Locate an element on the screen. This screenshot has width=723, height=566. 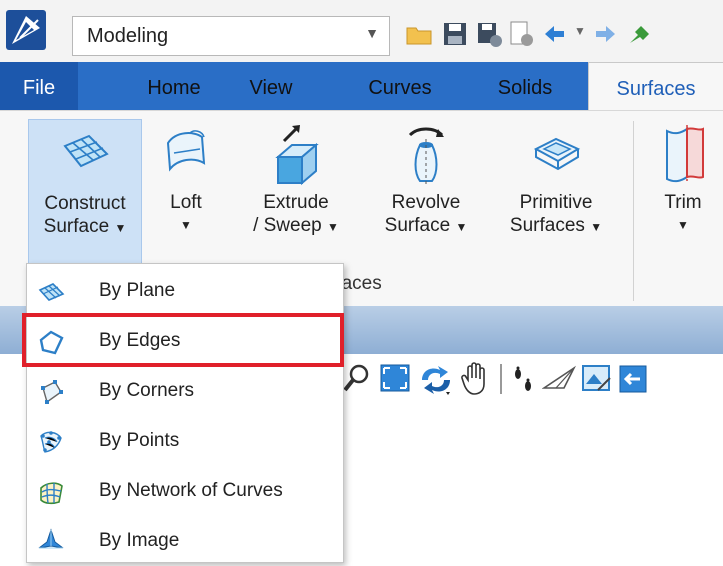
tab-home: Home is located at coordinates (174, 86).